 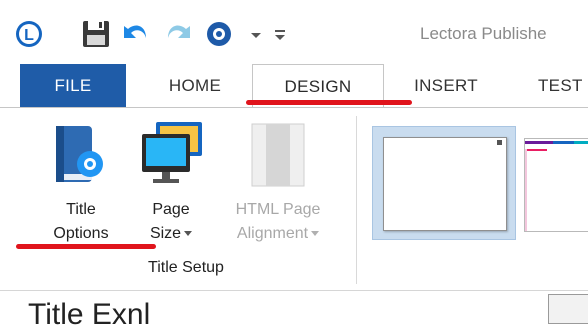 I want to click on html-page-alignment-button: HTML Page Alignment, so click(x=278, y=183).